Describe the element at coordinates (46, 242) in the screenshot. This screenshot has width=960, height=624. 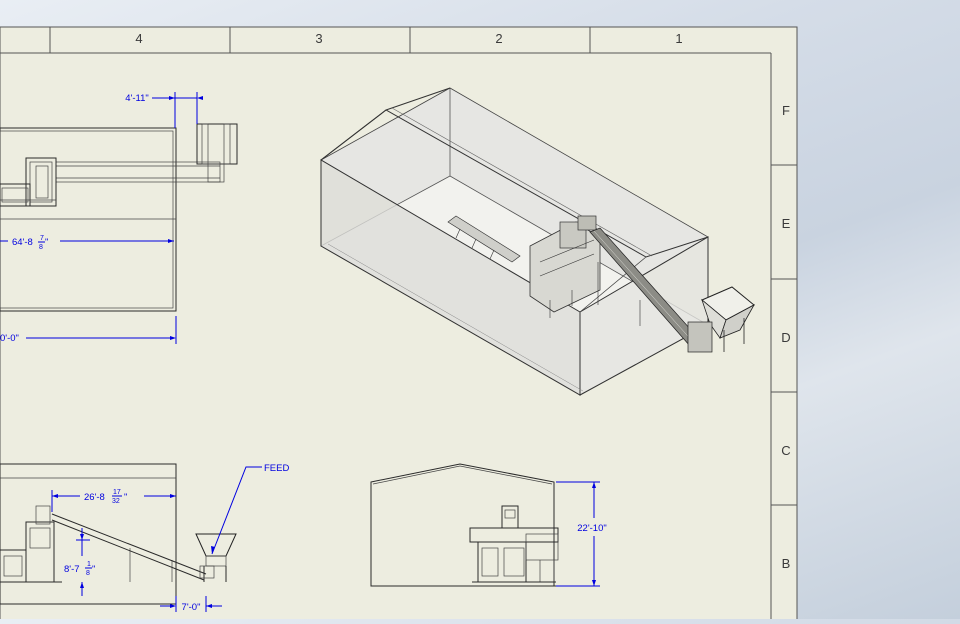
I see `dim-long-main-suffix: "` at that location.